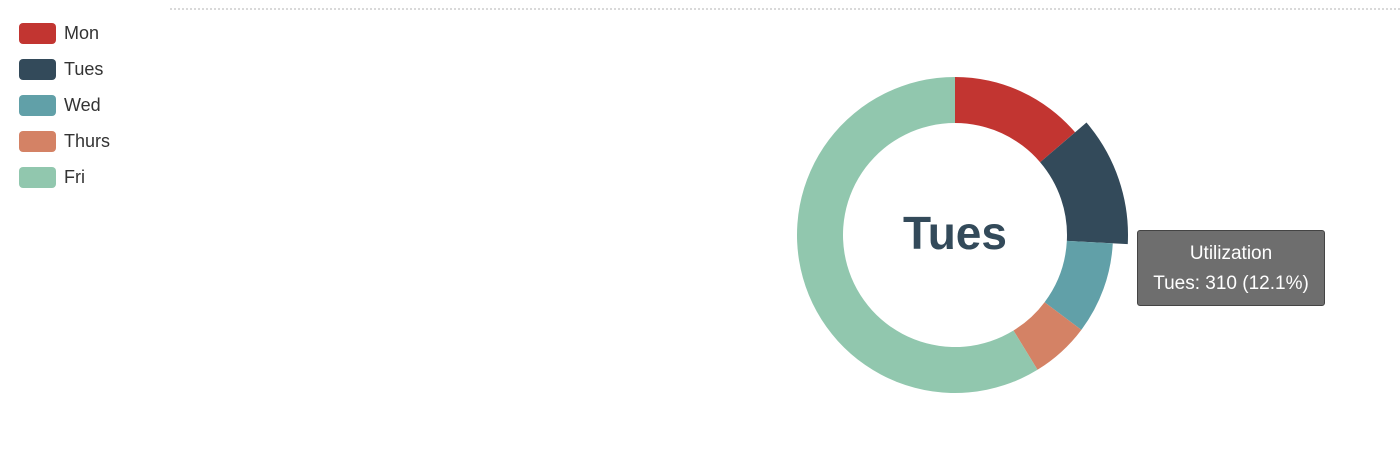  What do you see at coordinates (955, 233) in the screenshot?
I see `donut-center-label: Tues` at bounding box center [955, 233].